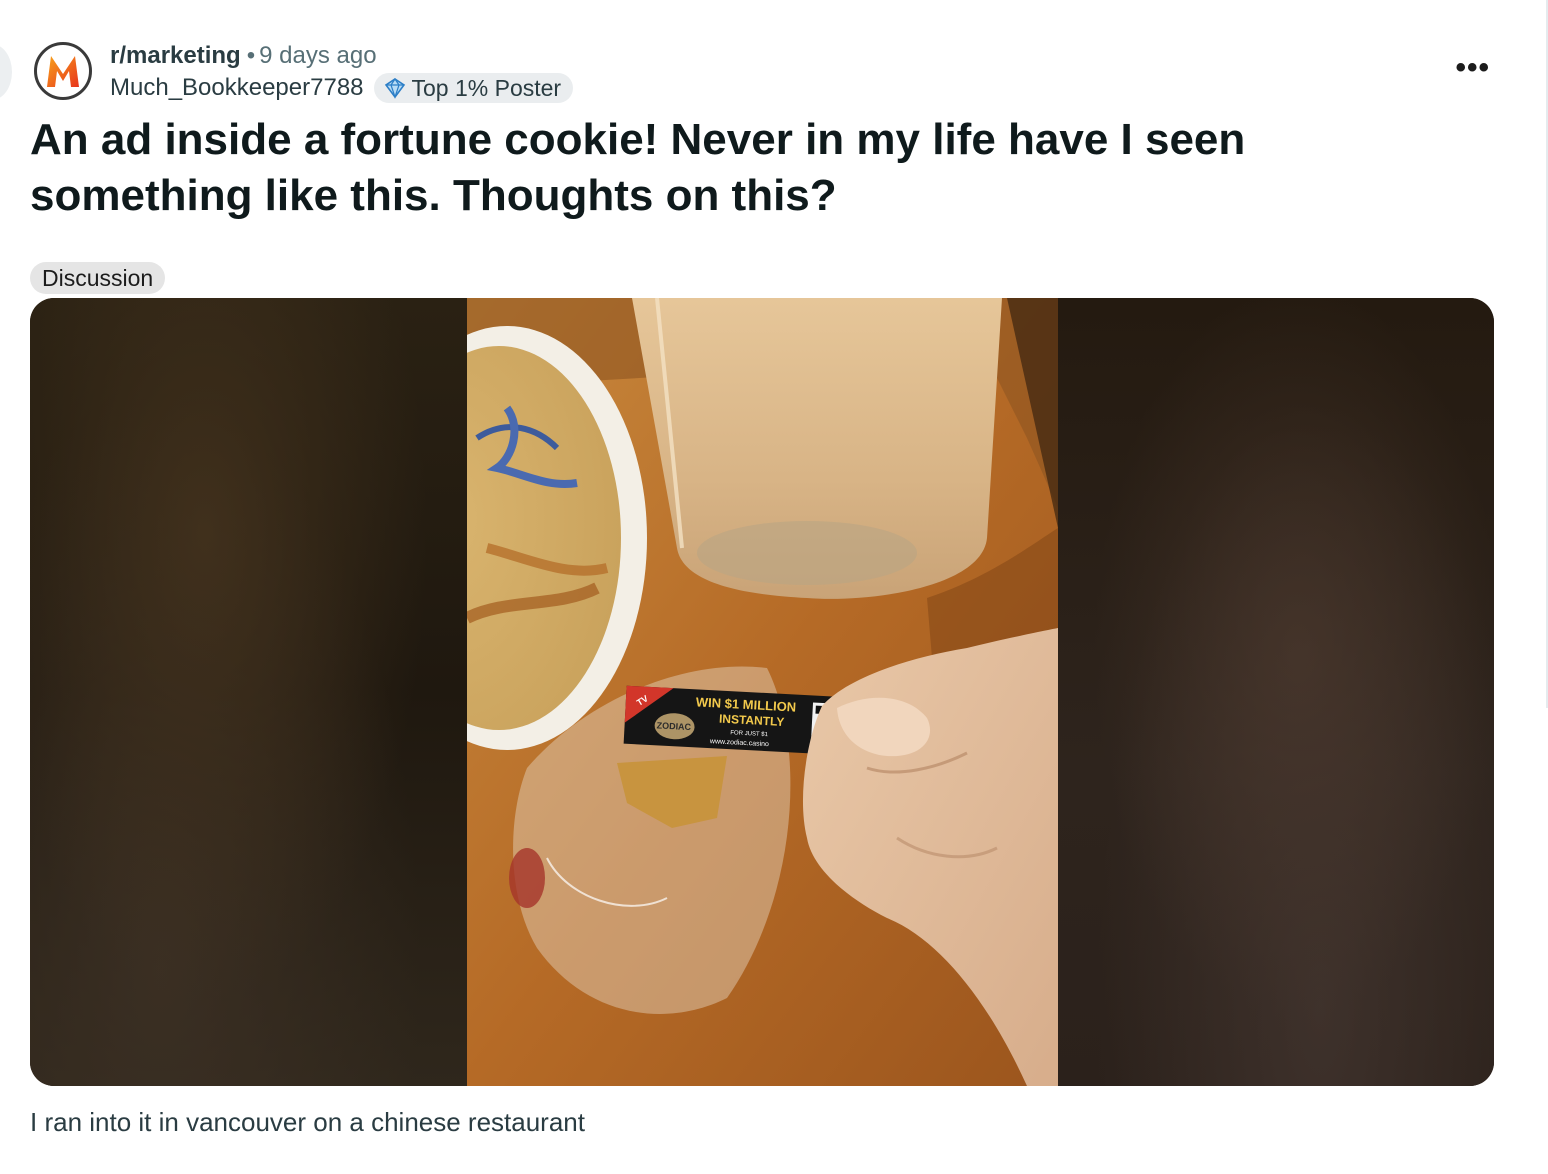 This screenshot has height=1174, width=1548. I want to click on subreddit-avatar-m-icon, so click(63, 71).